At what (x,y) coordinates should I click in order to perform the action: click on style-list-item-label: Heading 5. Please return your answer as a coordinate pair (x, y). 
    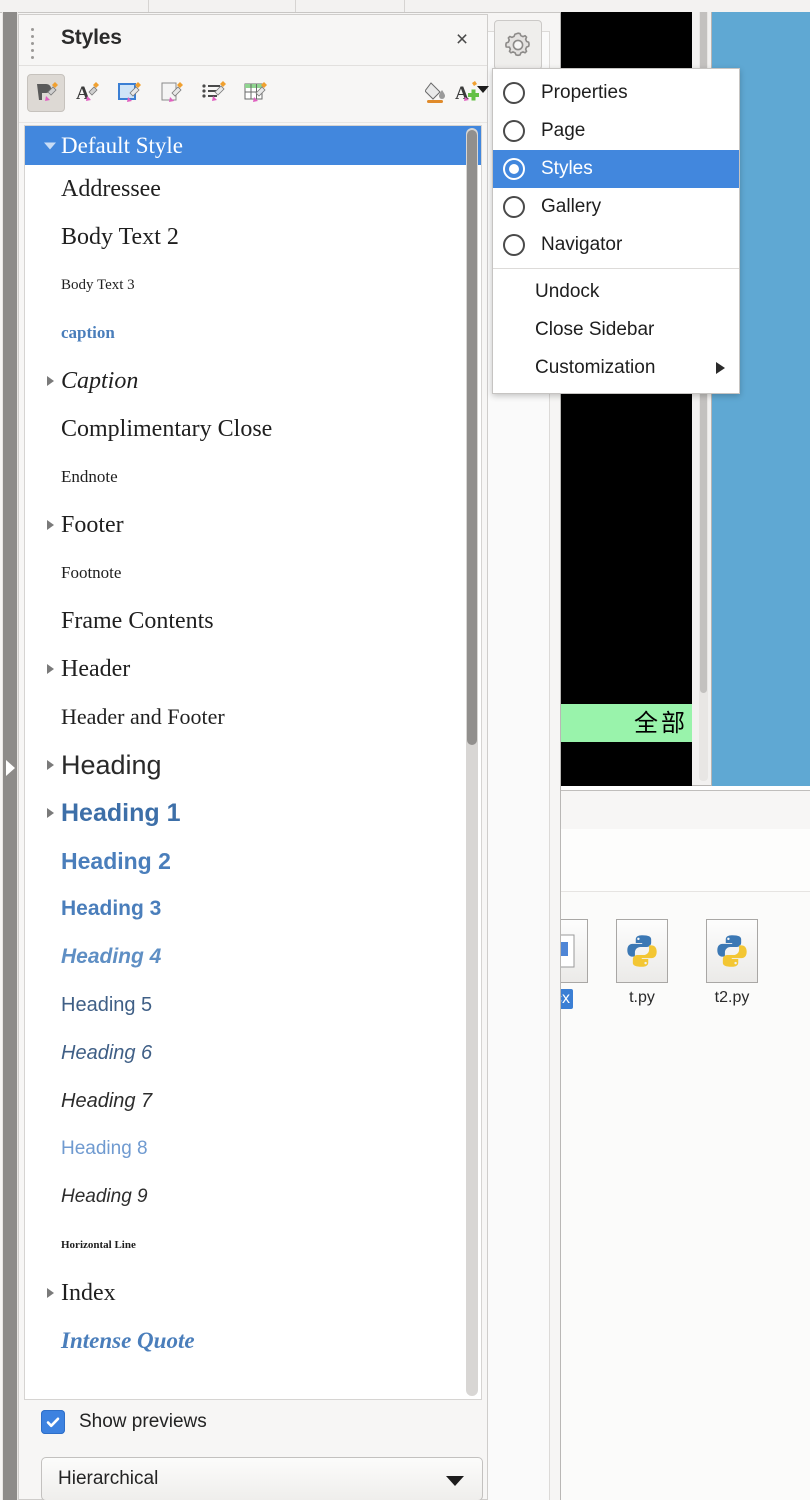
    Looking at the image, I should click on (107, 1004).